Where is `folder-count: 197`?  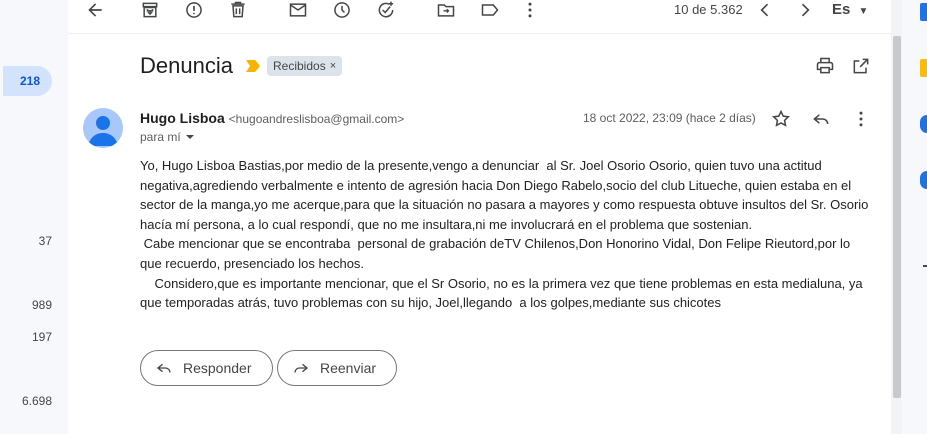 folder-count: 197 is located at coordinates (42, 337).